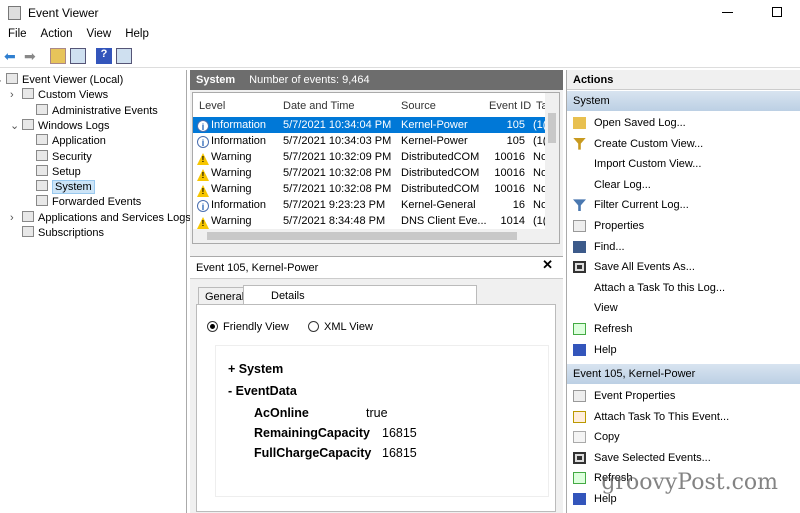 This screenshot has height=513, width=800. Describe the element at coordinates (369, 236) in the screenshot. I see `horizontal-scrollbar` at that location.